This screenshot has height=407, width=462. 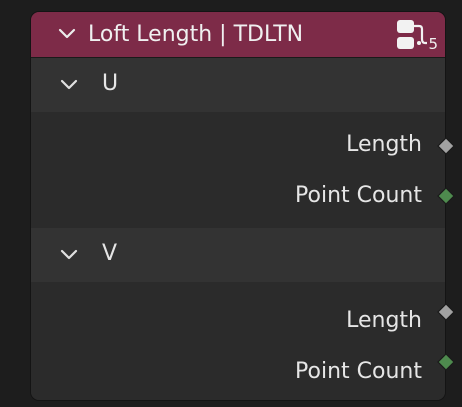 I want to click on panel-v-header: V, so click(x=238, y=255).